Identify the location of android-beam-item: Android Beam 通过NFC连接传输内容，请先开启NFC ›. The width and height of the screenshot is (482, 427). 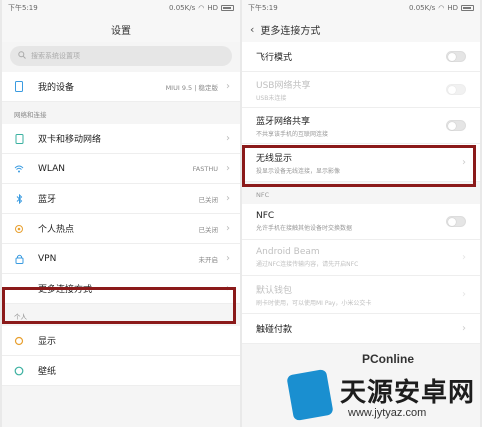
(361, 258).